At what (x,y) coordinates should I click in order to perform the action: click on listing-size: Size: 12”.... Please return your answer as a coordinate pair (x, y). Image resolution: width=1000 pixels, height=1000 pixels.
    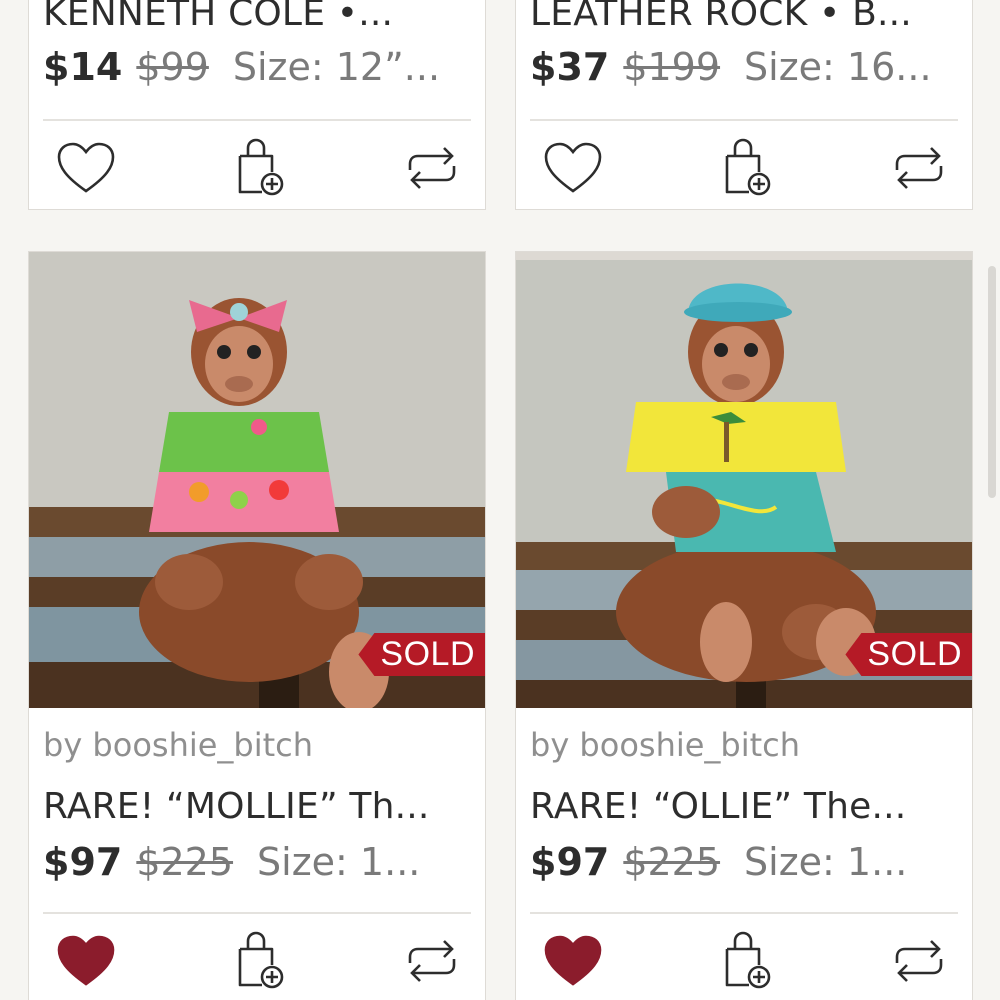
    Looking at the image, I should click on (336, 67).